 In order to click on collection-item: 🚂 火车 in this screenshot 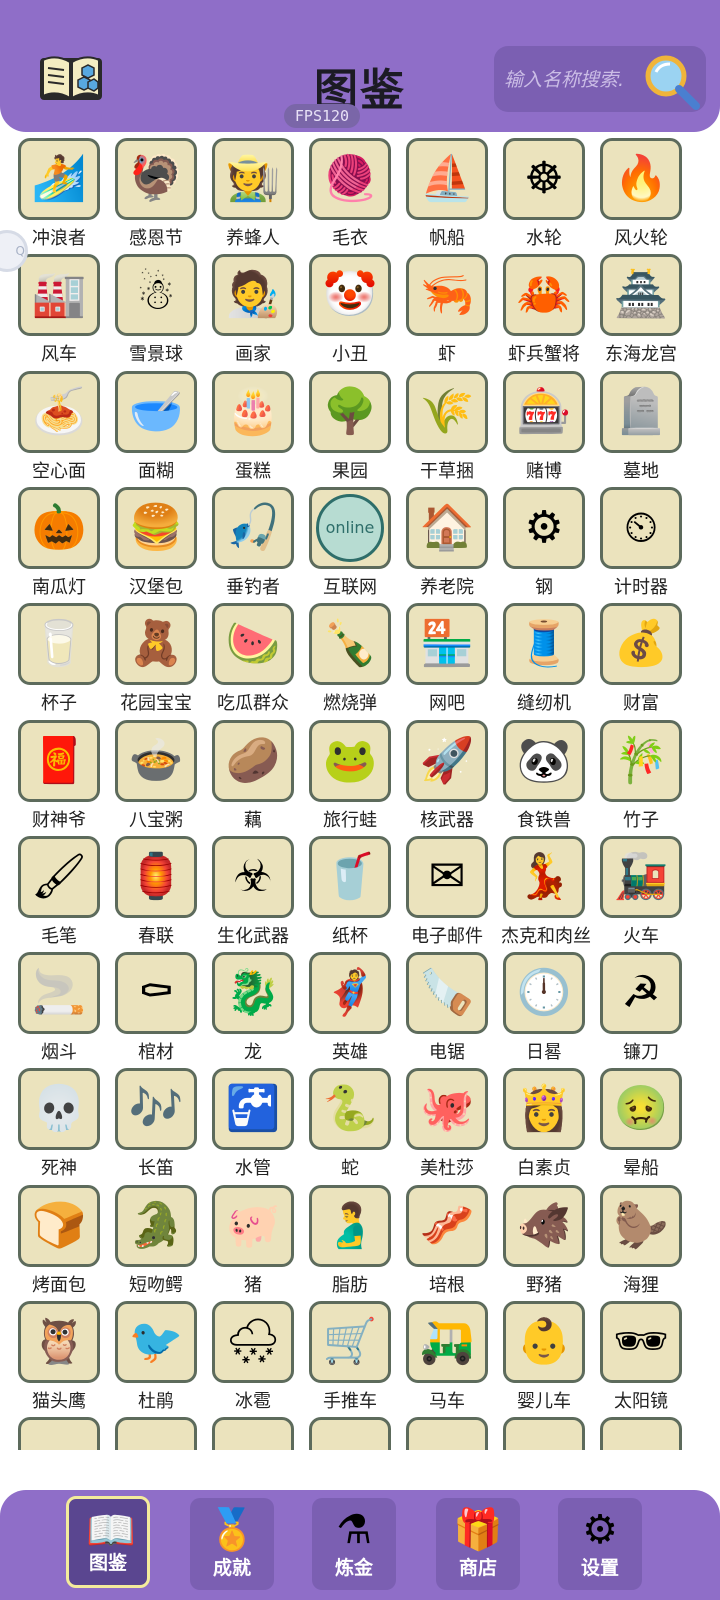, I will do `click(641, 895)`.